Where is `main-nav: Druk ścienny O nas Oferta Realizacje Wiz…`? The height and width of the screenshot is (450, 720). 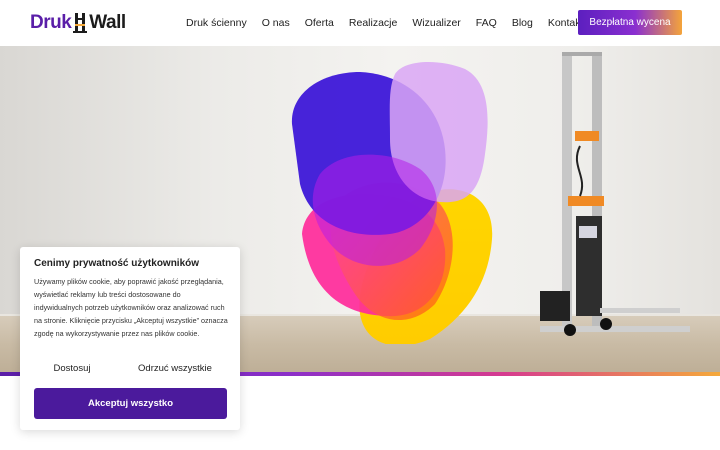
main-nav: Druk ścienny O nas Oferta Realizacje Wiz… is located at coordinates (392, 23).